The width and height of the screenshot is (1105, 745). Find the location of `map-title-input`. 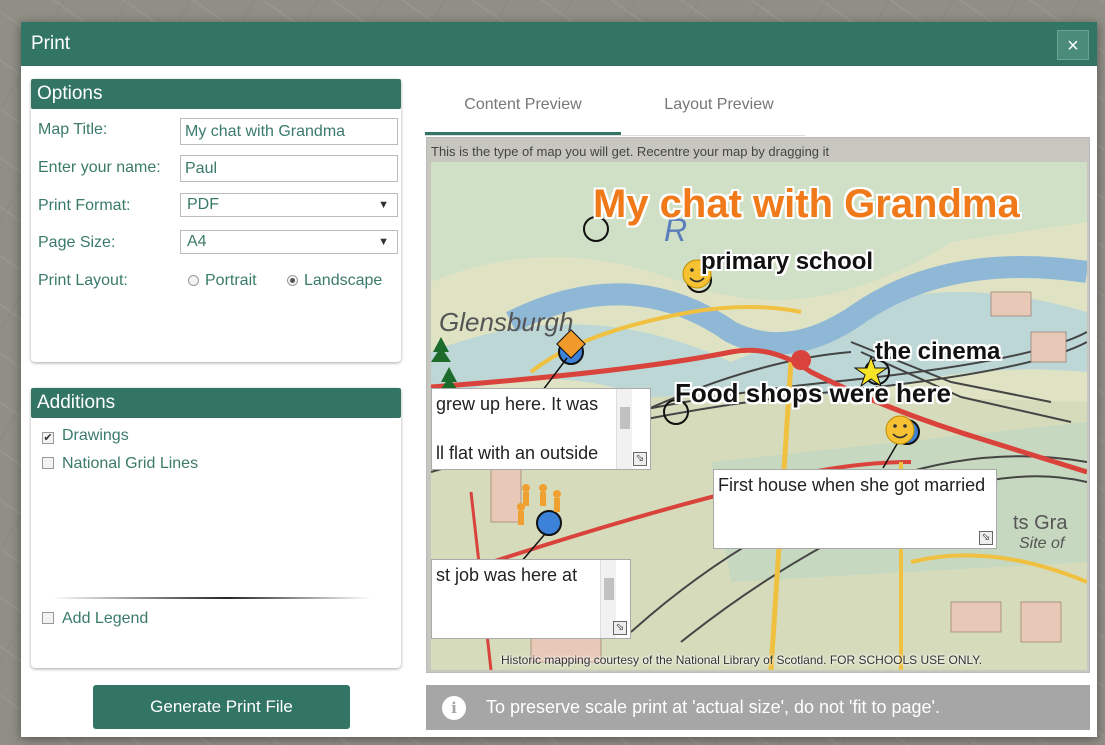

map-title-input is located at coordinates (289, 131).